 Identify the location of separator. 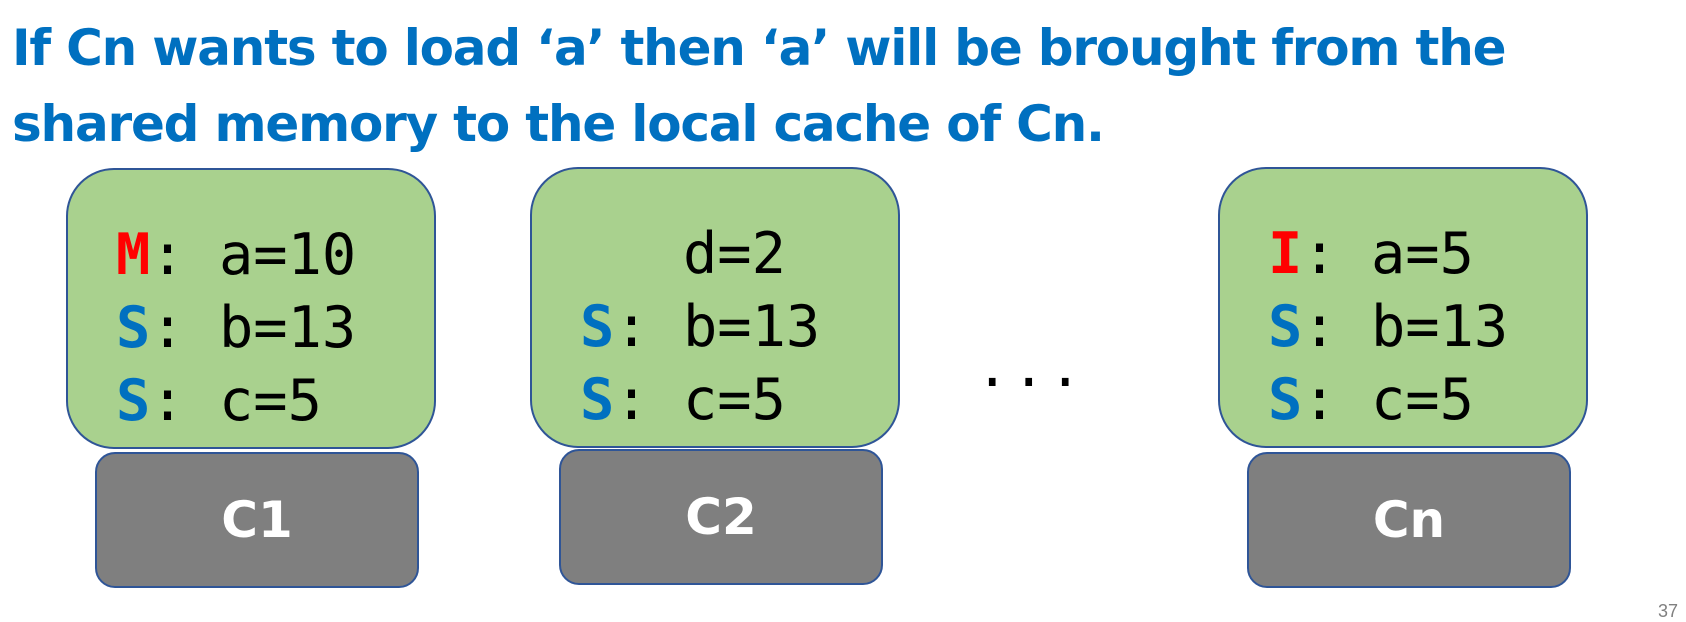
(631, 254).